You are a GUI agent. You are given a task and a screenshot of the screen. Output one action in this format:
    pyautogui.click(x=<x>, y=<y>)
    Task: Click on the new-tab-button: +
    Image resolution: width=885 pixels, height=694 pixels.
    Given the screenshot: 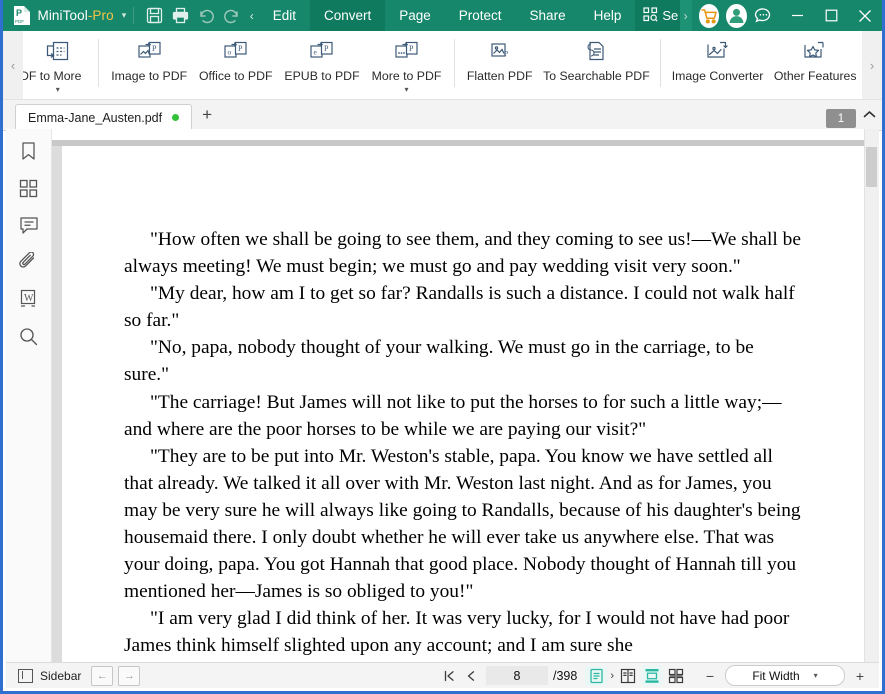 What is the action you would take?
    pyautogui.click(x=207, y=115)
    